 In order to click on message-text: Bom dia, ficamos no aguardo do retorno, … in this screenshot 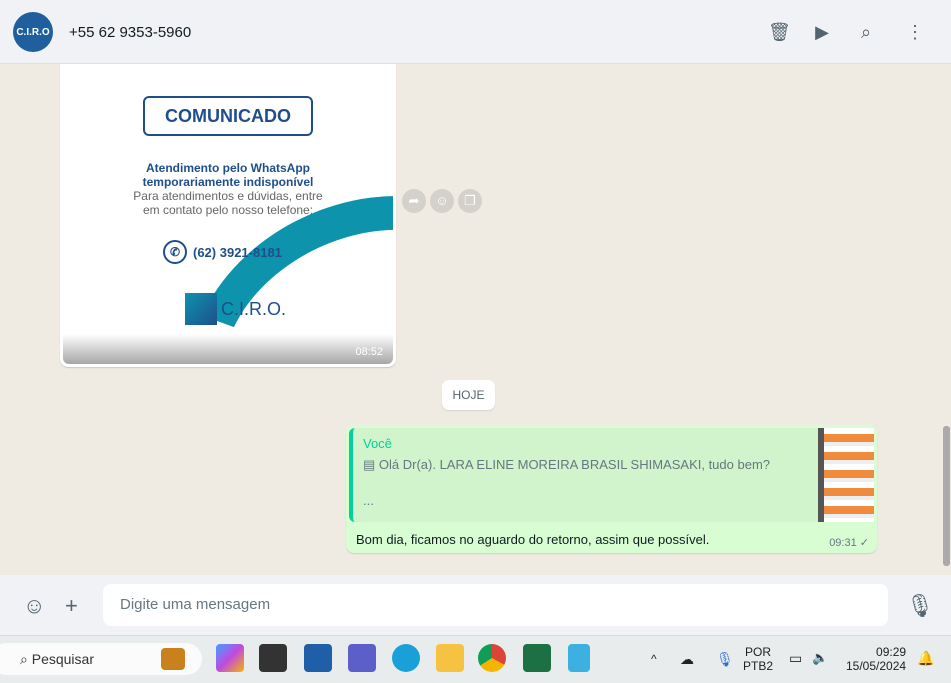, I will do `click(533, 539)`.